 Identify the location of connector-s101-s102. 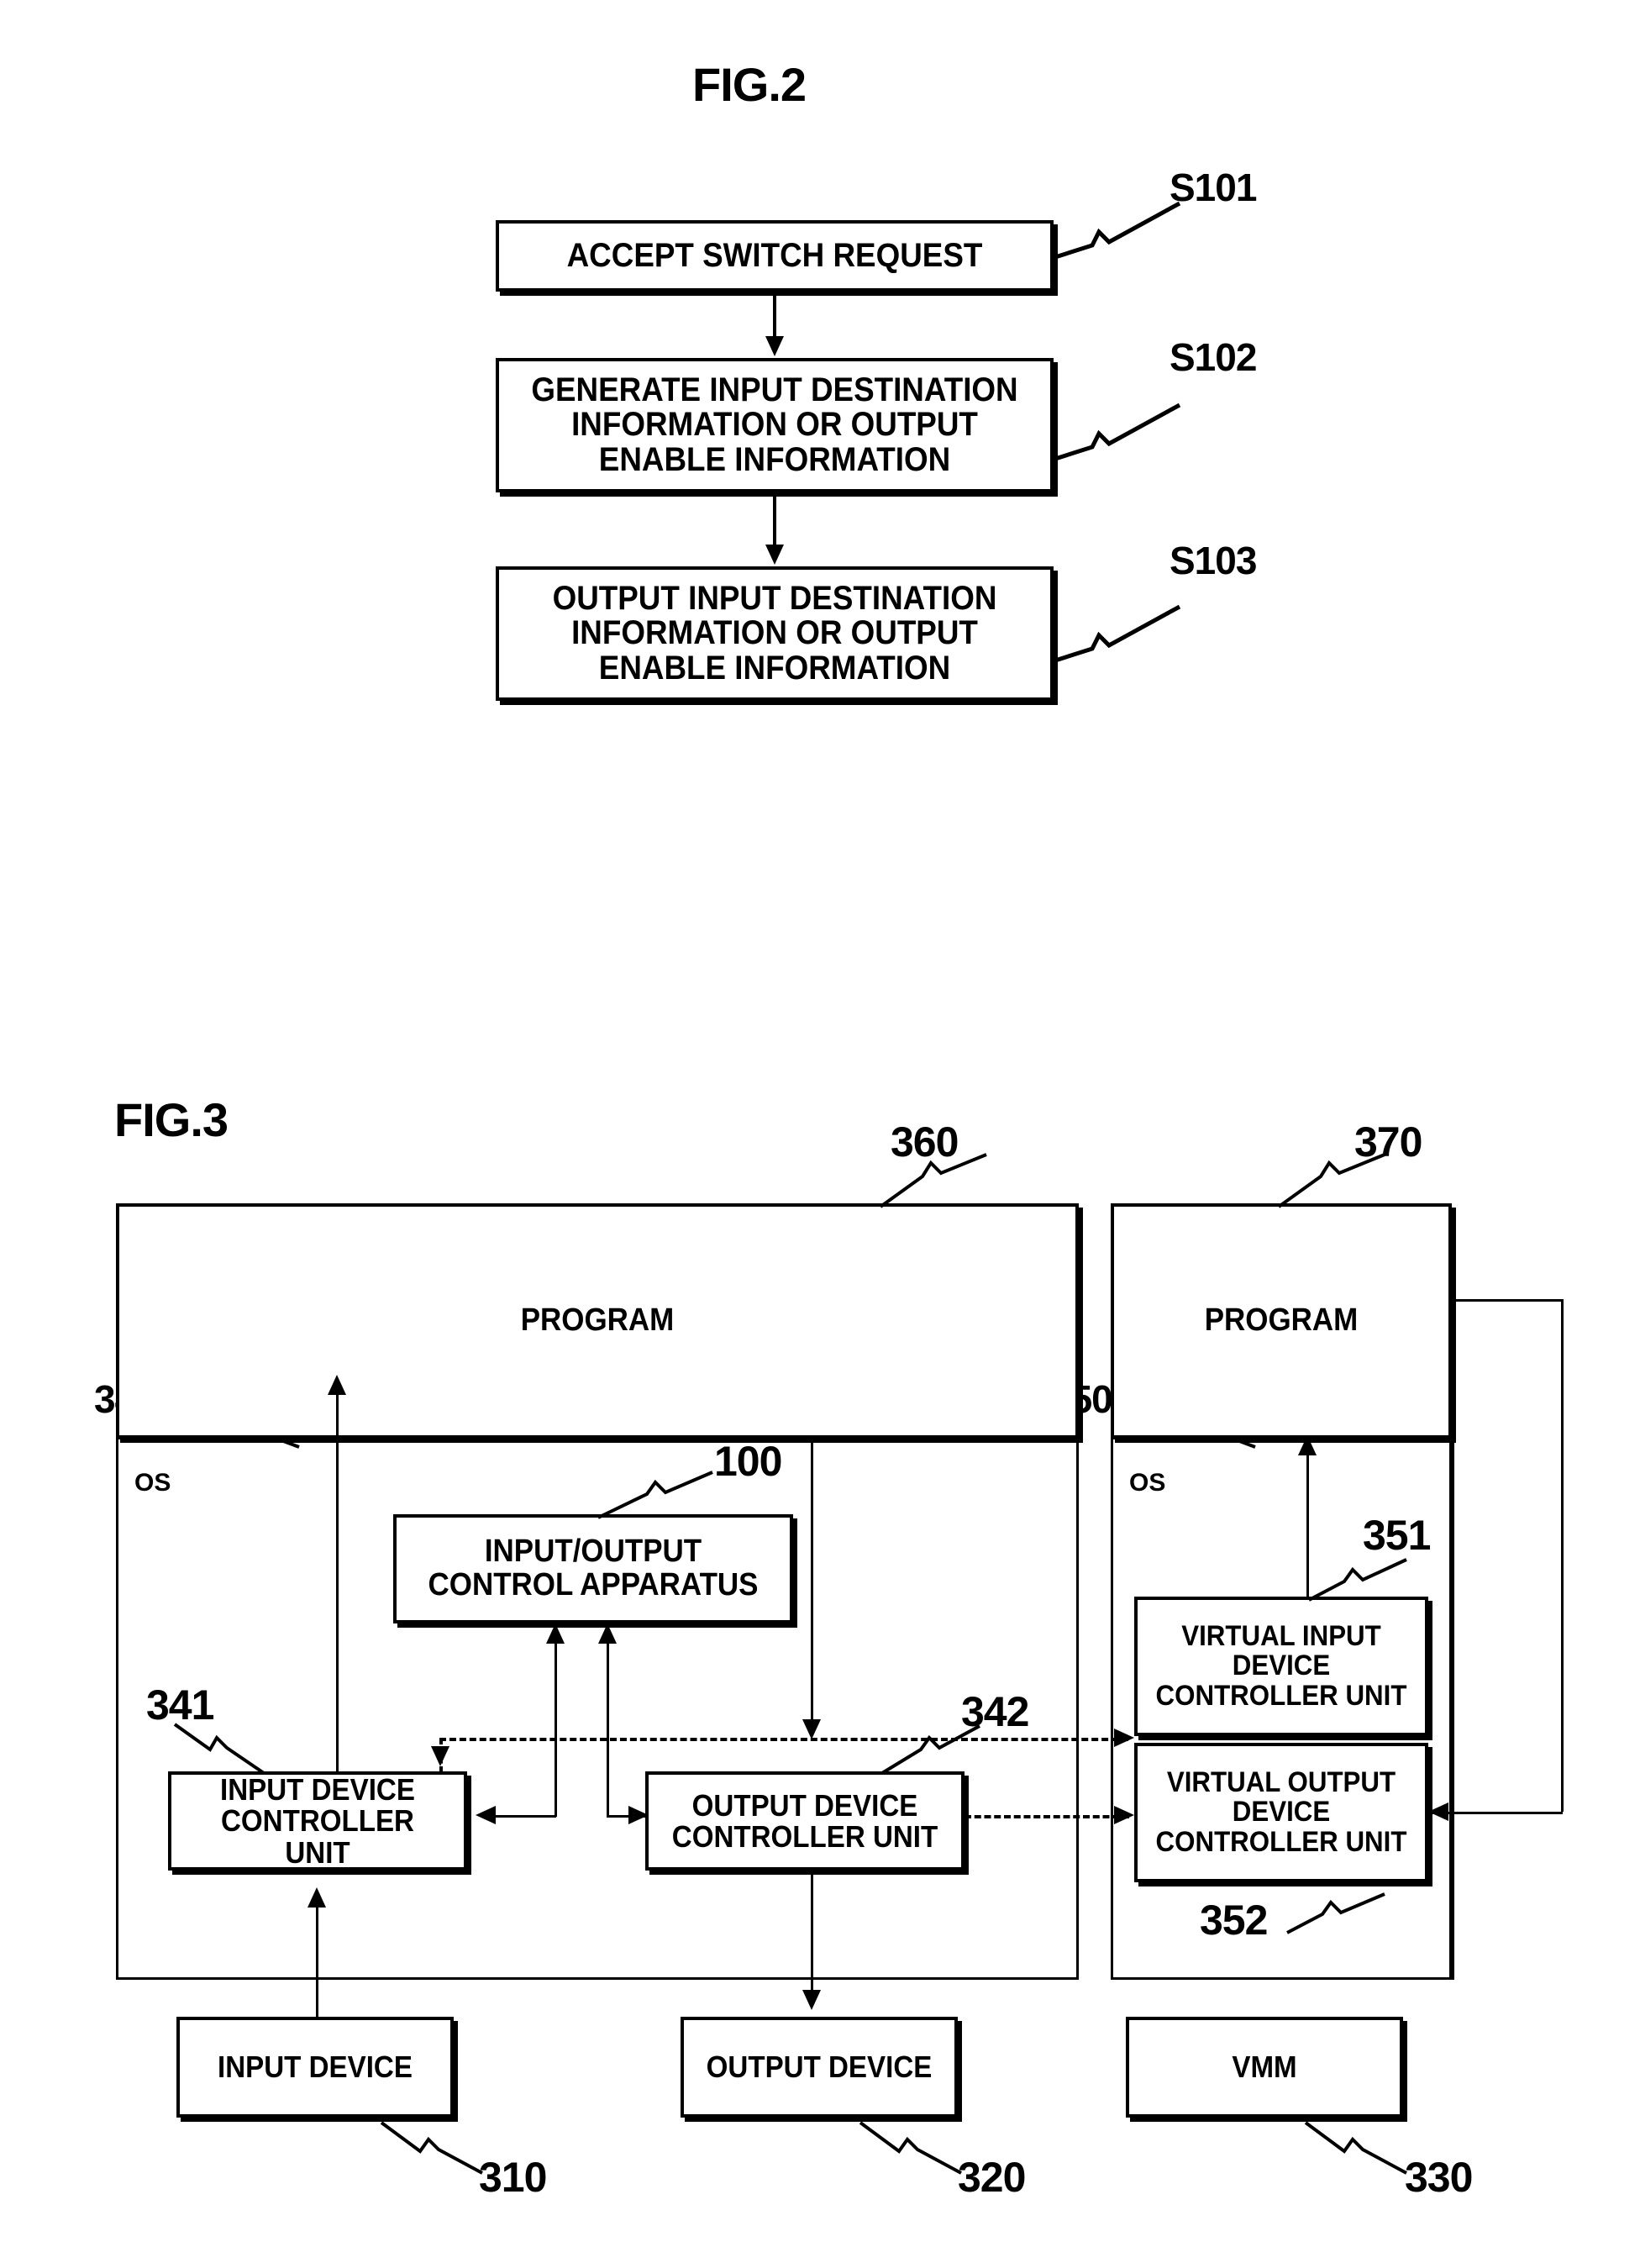
(774, 316).